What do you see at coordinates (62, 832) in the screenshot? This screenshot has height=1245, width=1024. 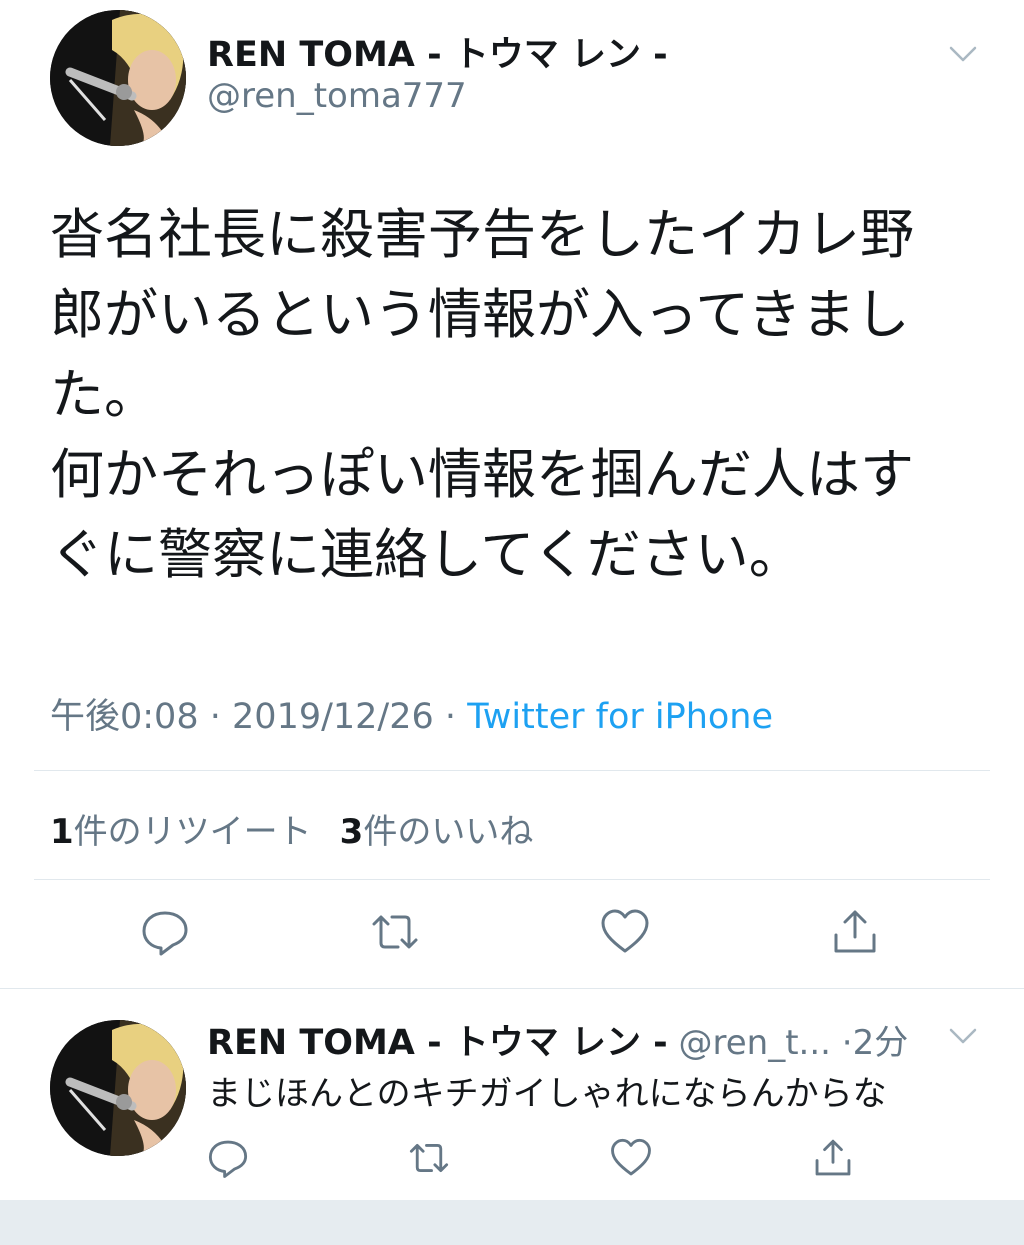 I see `retweet-count: 1` at bounding box center [62, 832].